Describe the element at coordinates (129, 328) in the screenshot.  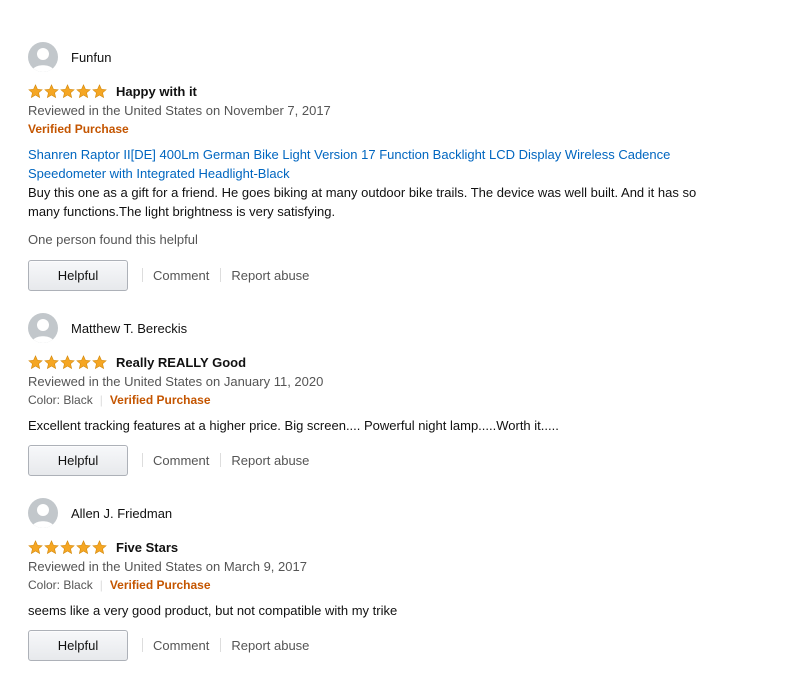
I see `reviewer-name: Matthew T. Bereckis` at that location.